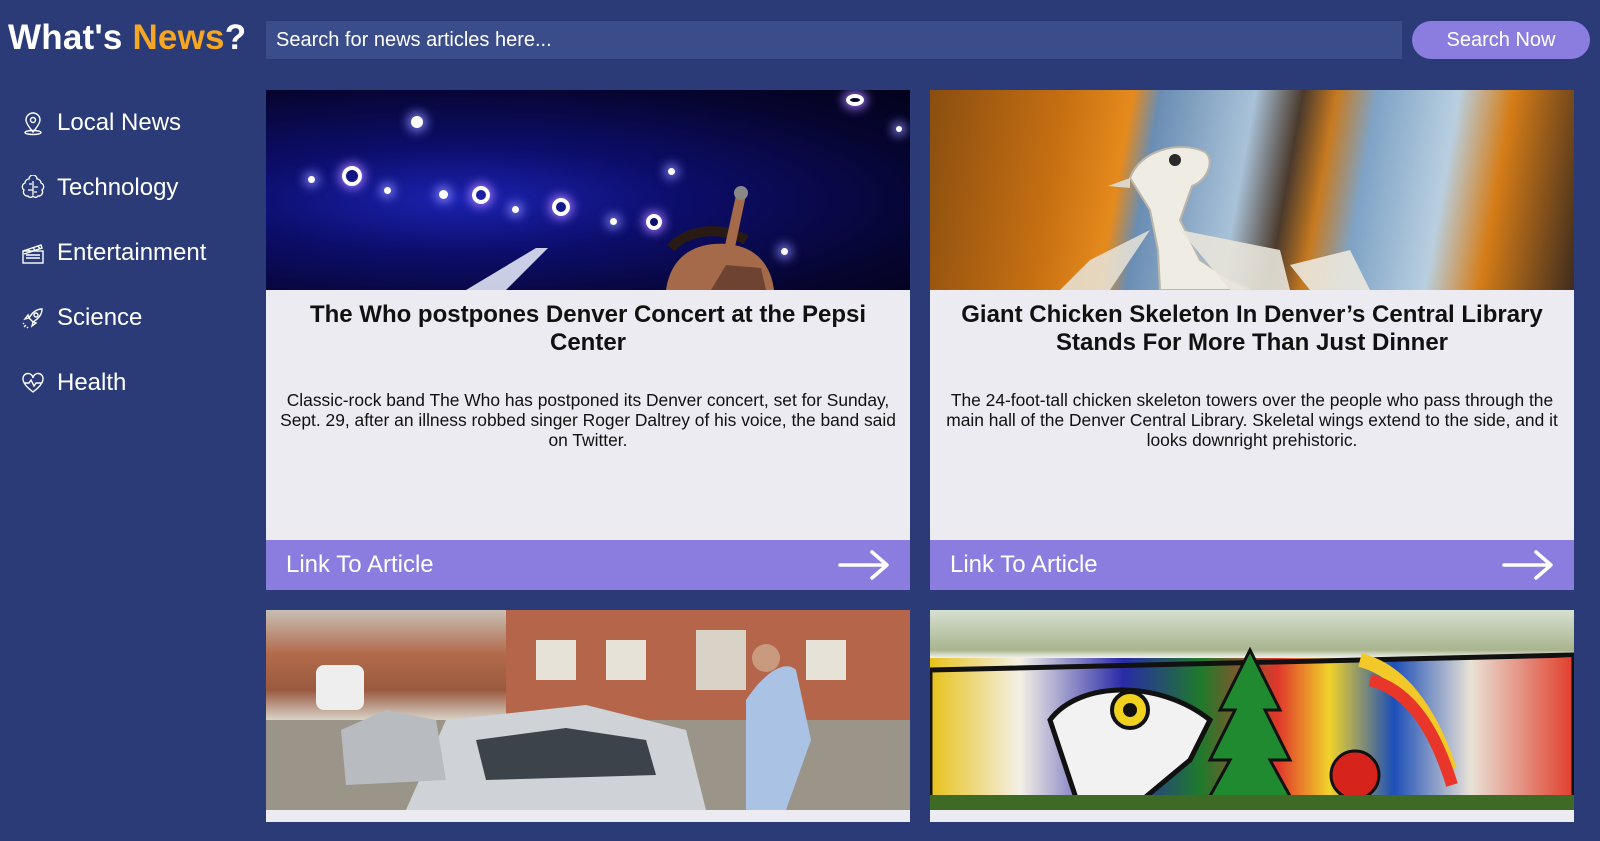  Describe the element at coordinates (118, 187) in the screenshot. I see `sidebar-item-label: Technology` at that location.